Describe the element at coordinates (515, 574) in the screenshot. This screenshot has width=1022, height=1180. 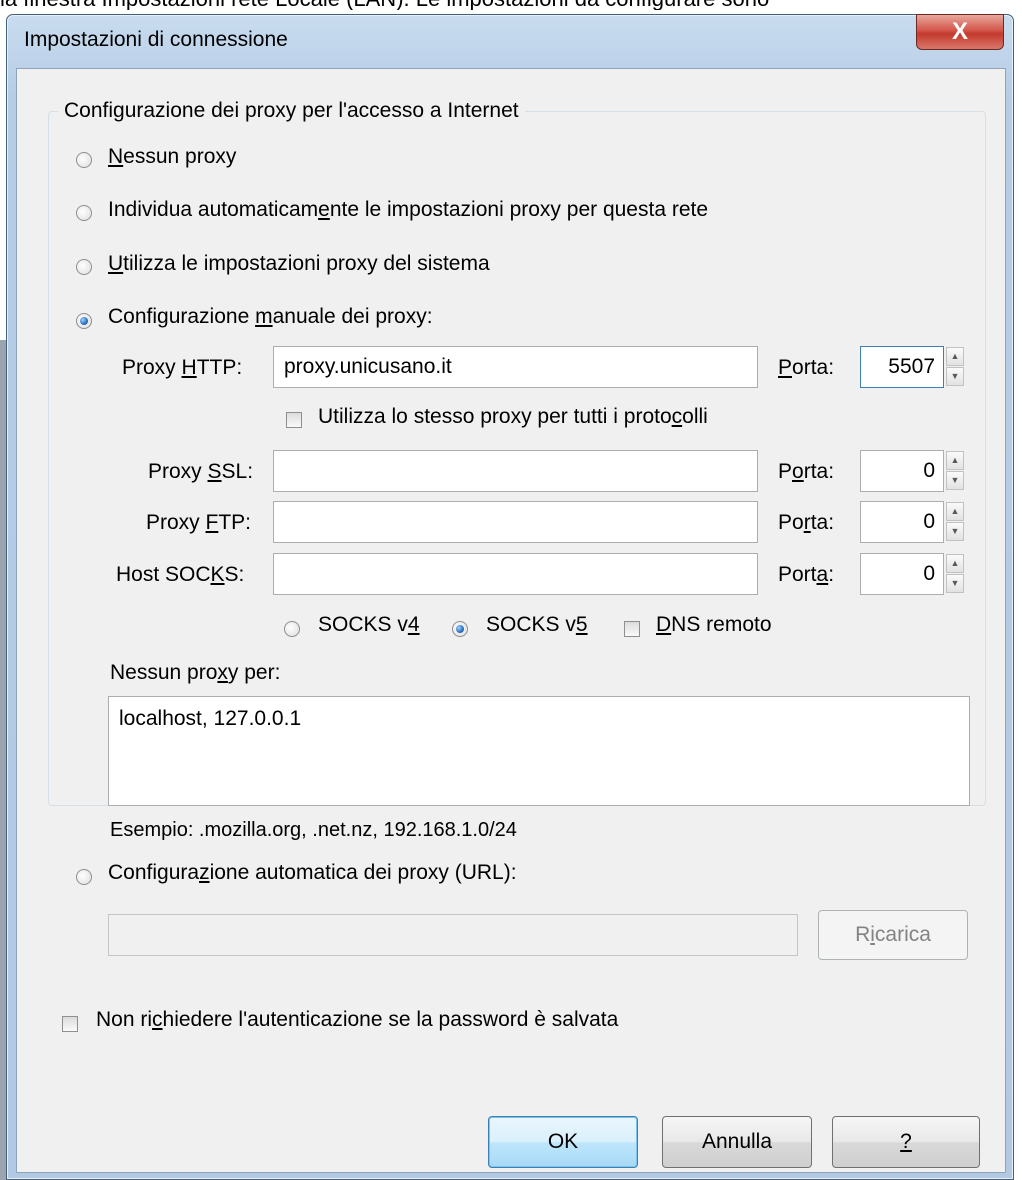
I see `socks-host-input` at that location.